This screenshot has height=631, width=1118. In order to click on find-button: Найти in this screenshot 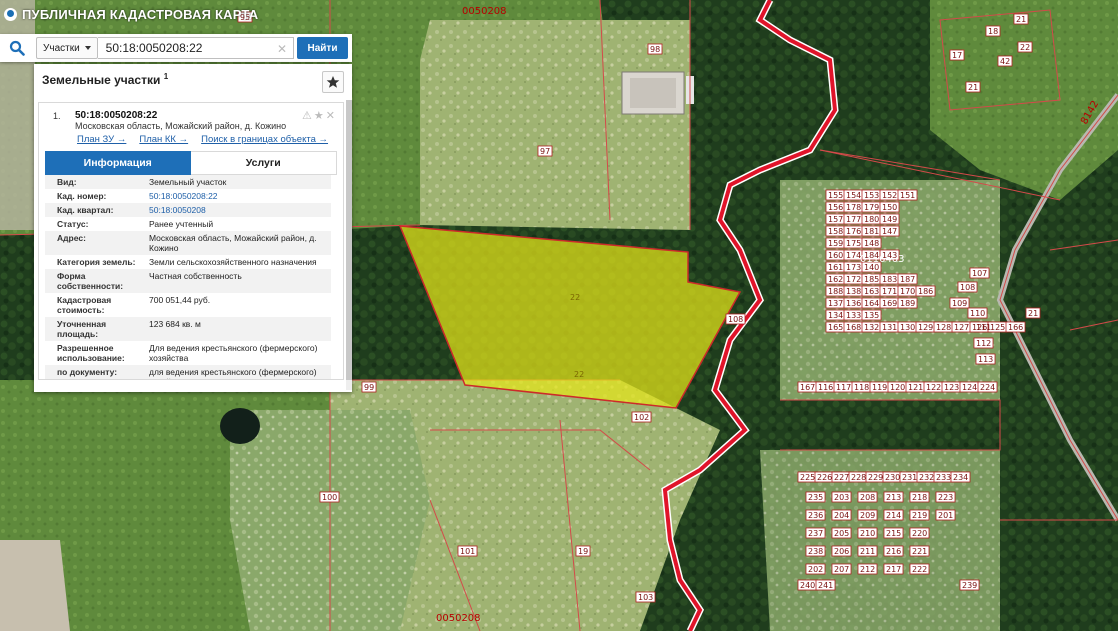, I will do `click(322, 48)`.